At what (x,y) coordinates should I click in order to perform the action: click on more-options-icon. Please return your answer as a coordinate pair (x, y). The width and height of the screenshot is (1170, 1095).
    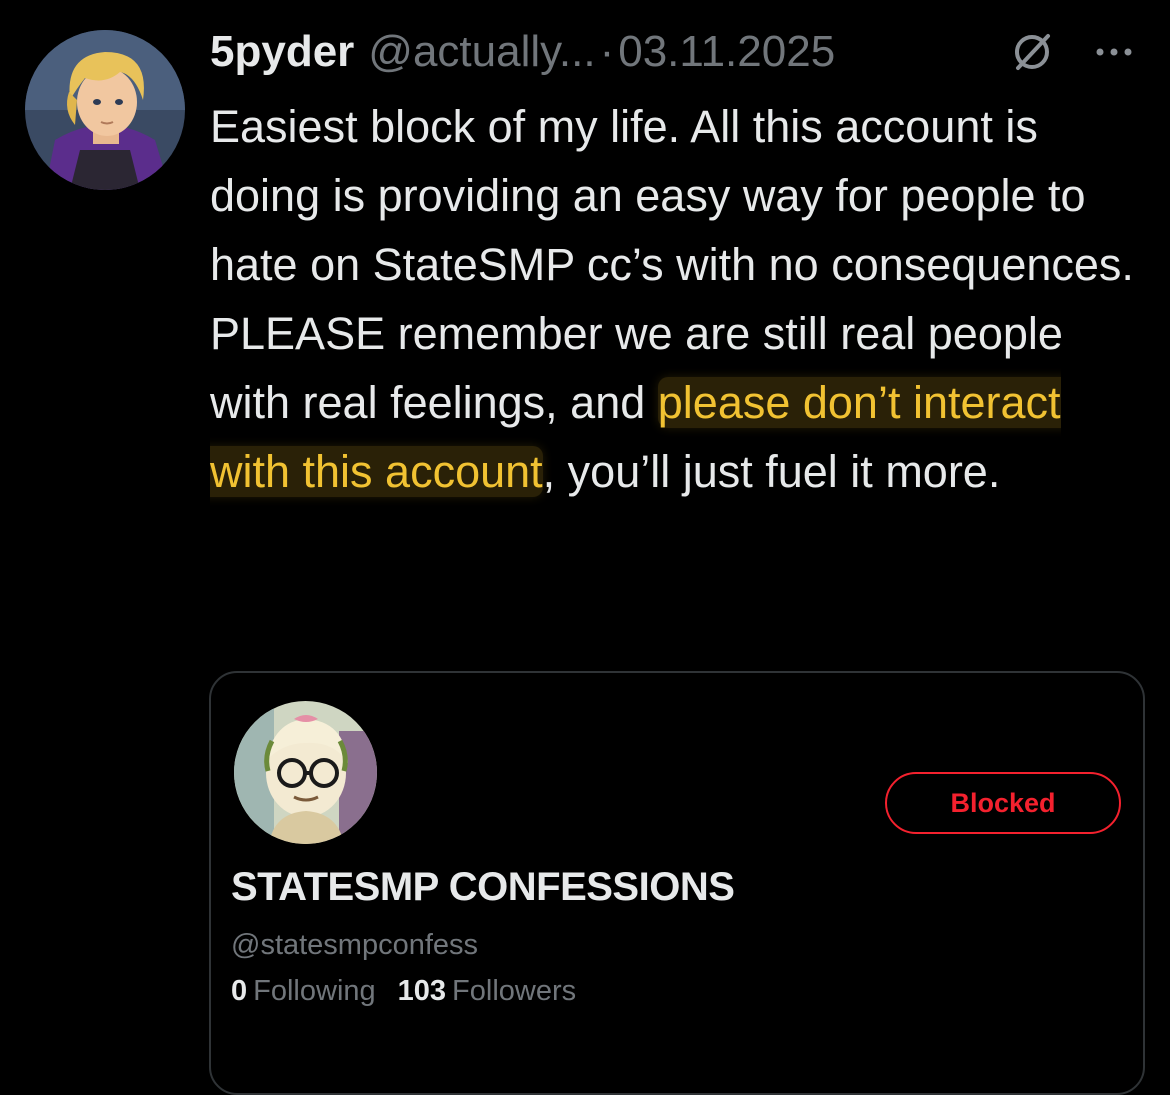
    Looking at the image, I should click on (1114, 52).